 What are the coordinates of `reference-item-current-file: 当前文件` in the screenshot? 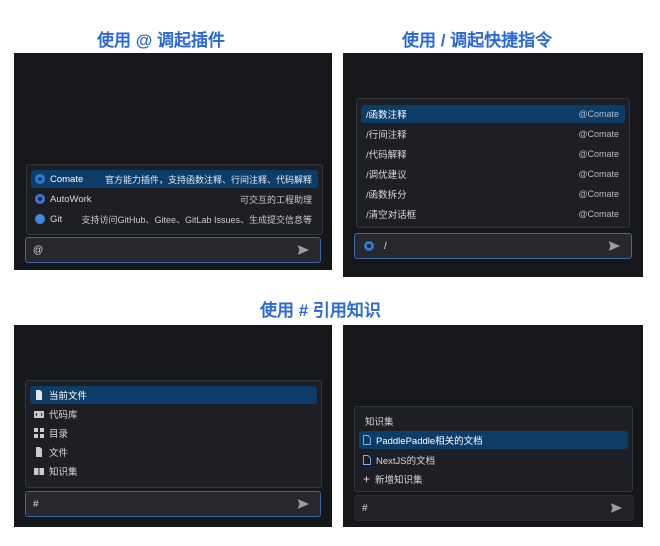 It's located at (173, 395).